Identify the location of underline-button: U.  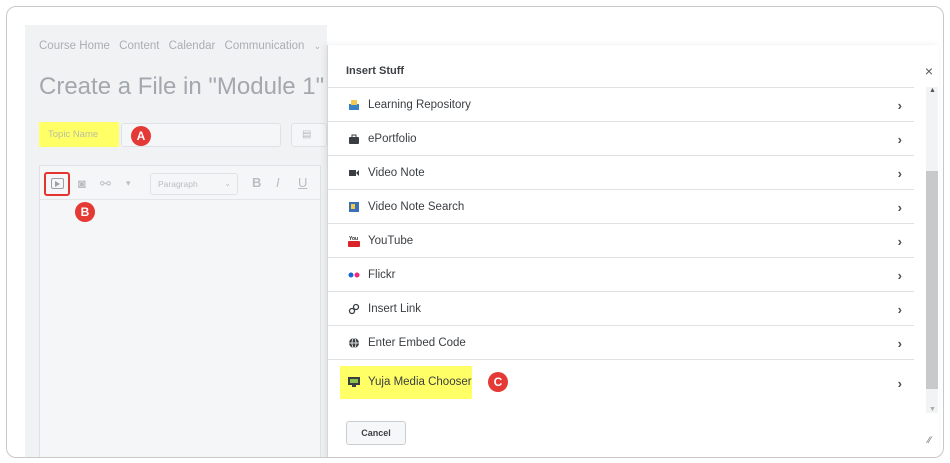
(302, 182).